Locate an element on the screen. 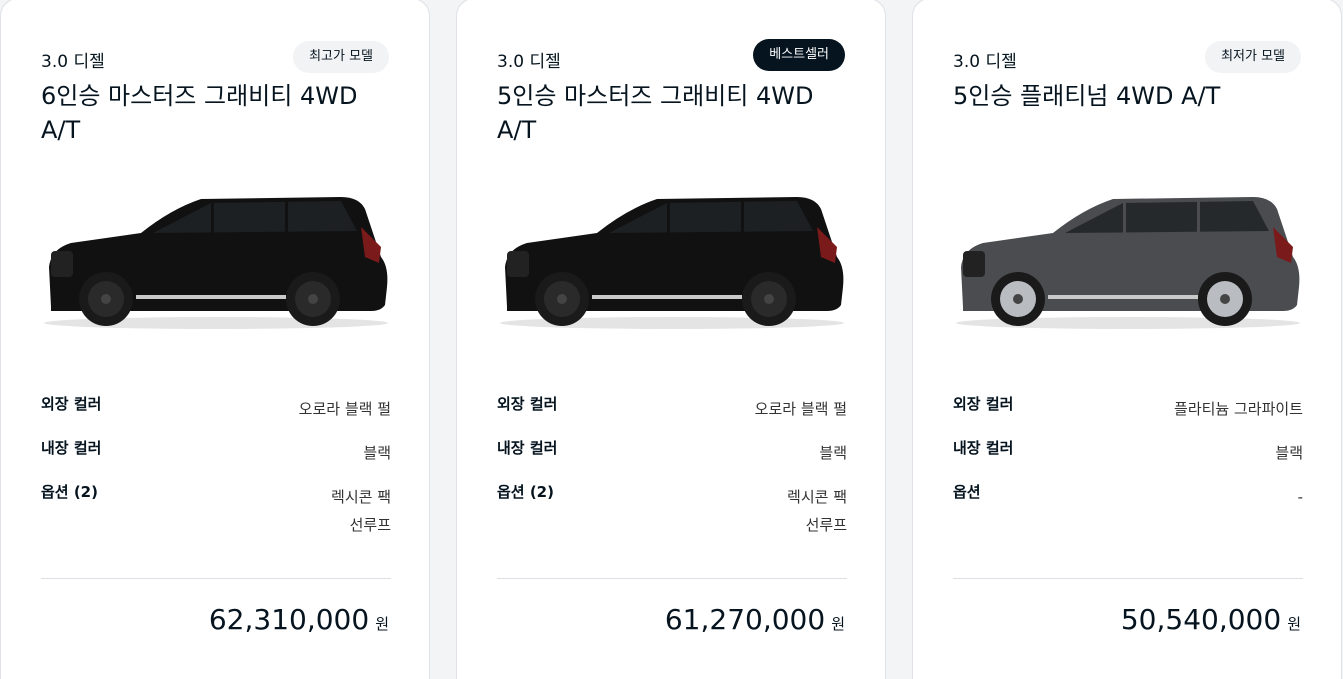 The image size is (1343, 679). model-name: 5인승 플래티넘 4WD A/T is located at coordinates (1087, 96).